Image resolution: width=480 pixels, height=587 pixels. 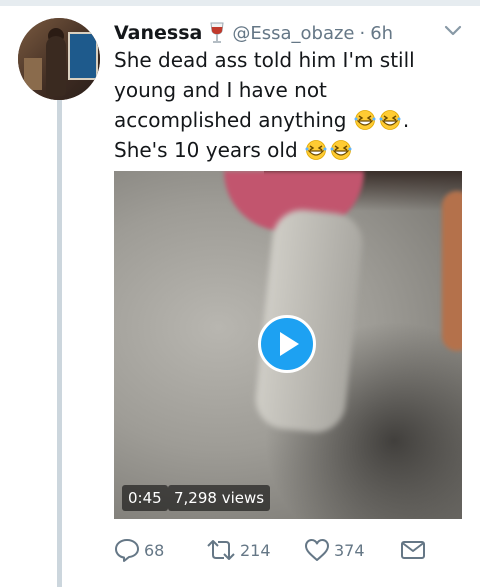 What do you see at coordinates (145, 498) in the screenshot?
I see `video-duration: 0:45` at bounding box center [145, 498].